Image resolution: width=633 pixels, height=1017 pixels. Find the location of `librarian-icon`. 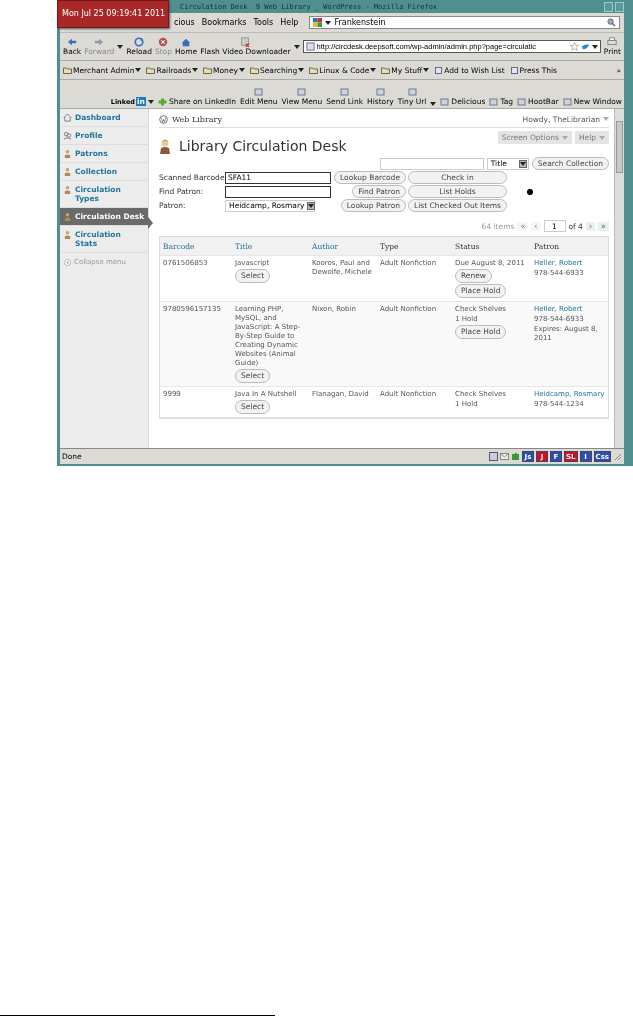

librarian-icon is located at coordinates (165, 146).